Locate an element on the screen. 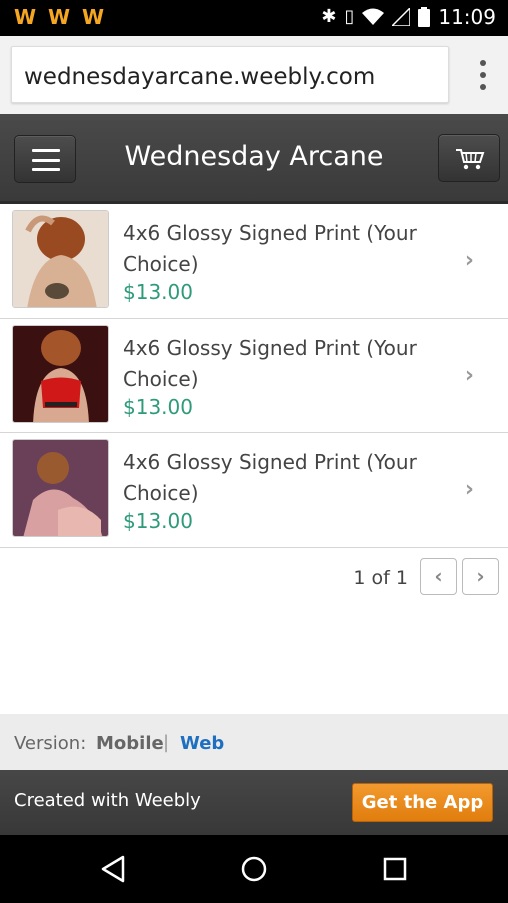 This screenshot has height=903, width=508. cart-button is located at coordinates (469, 158).